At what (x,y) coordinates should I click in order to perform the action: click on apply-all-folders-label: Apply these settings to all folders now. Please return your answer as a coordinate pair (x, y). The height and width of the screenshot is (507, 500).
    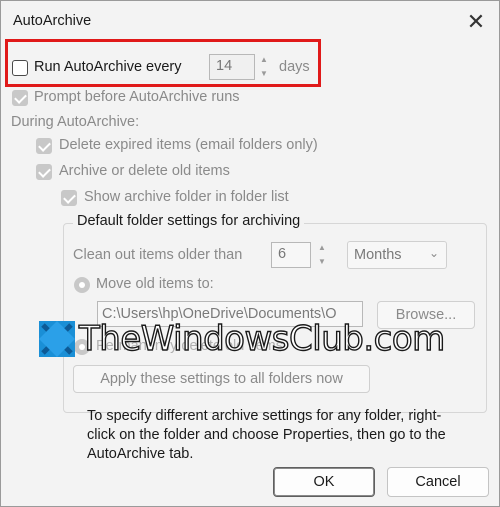
    Looking at the image, I should click on (221, 379).